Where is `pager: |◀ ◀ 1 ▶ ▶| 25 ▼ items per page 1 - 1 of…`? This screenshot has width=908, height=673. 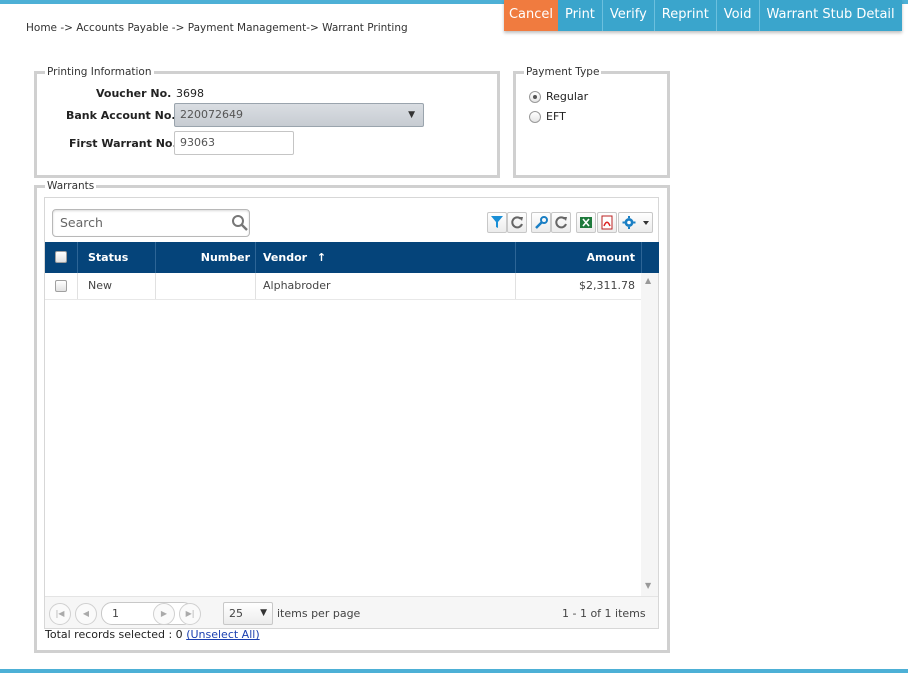 pager: |◀ ◀ 1 ▶ ▶| 25 ▼ items per page 1 - 1 of… is located at coordinates (351, 612).